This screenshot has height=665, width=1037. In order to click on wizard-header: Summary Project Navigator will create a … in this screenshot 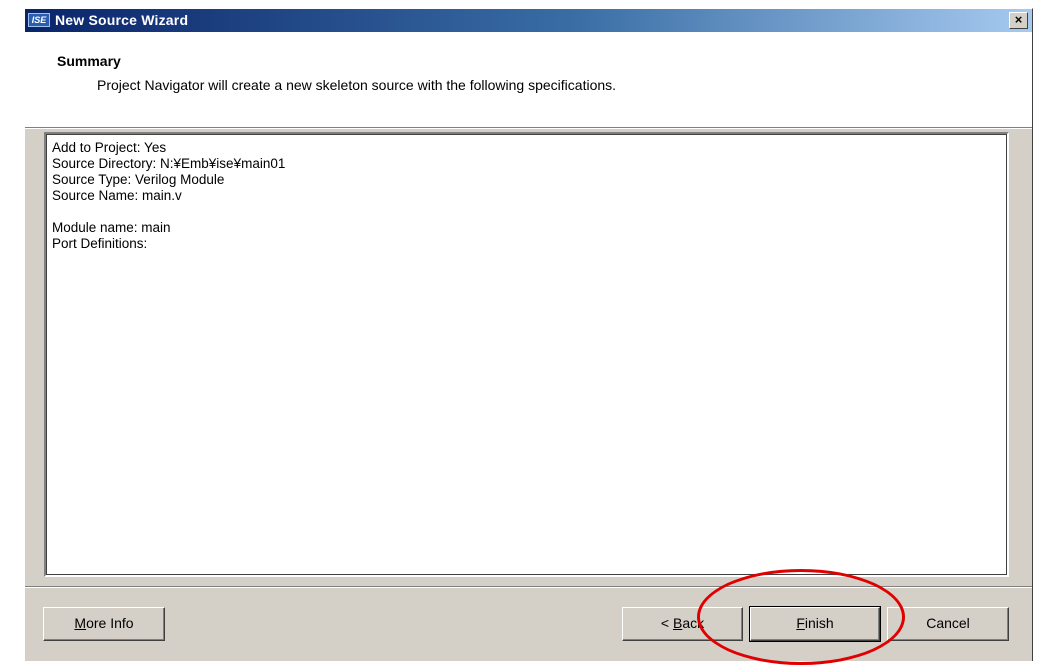, I will do `click(528, 80)`.